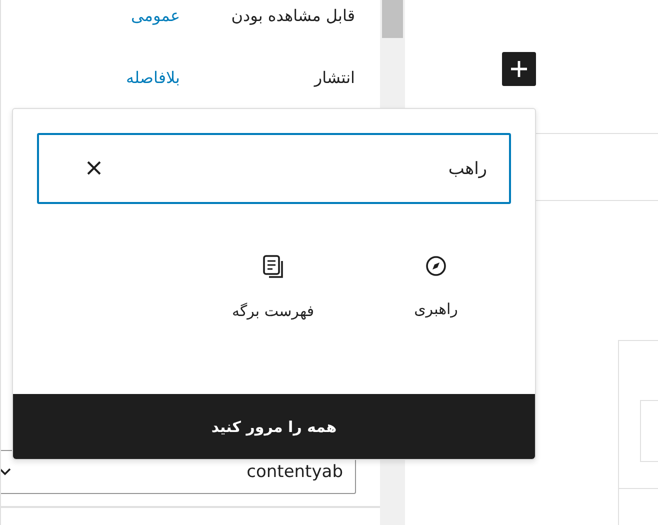 This screenshot has height=525, width=658. Describe the element at coordinates (153, 77) in the screenshot. I see `setting-value-link: بلافاصله` at that location.